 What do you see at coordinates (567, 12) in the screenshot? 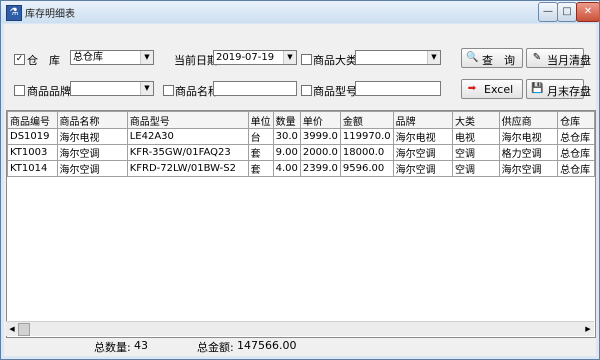
I see `maximize-button: □` at bounding box center [567, 12].